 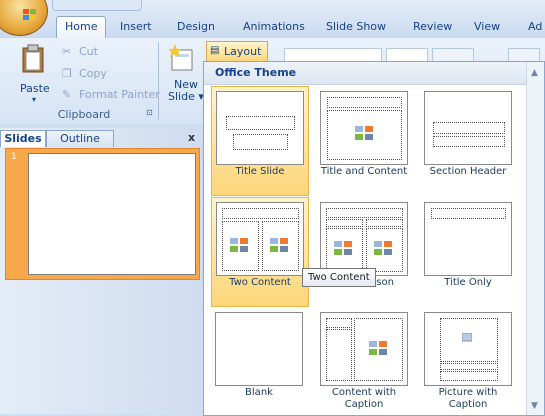 I want to click on layout-title-only: Title Only, so click(x=468, y=252).